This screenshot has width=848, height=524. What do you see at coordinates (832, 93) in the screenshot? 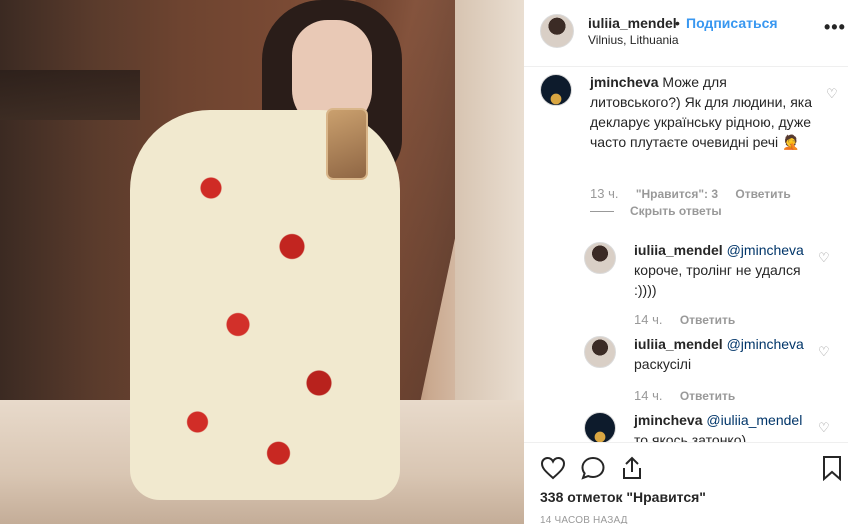
I see `like-comment-heart-icon: ♡` at bounding box center [832, 93].